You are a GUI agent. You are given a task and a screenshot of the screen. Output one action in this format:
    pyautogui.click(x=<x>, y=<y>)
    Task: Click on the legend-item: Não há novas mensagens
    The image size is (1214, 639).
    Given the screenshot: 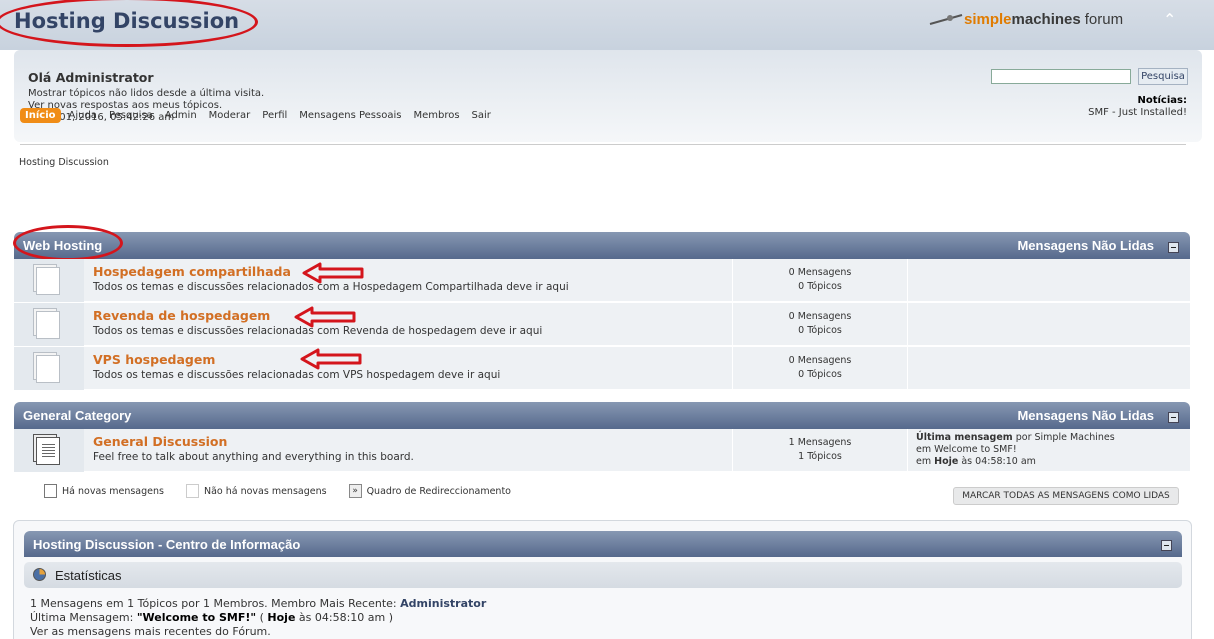 What is the action you would take?
    pyautogui.click(x=256, y=491)
    